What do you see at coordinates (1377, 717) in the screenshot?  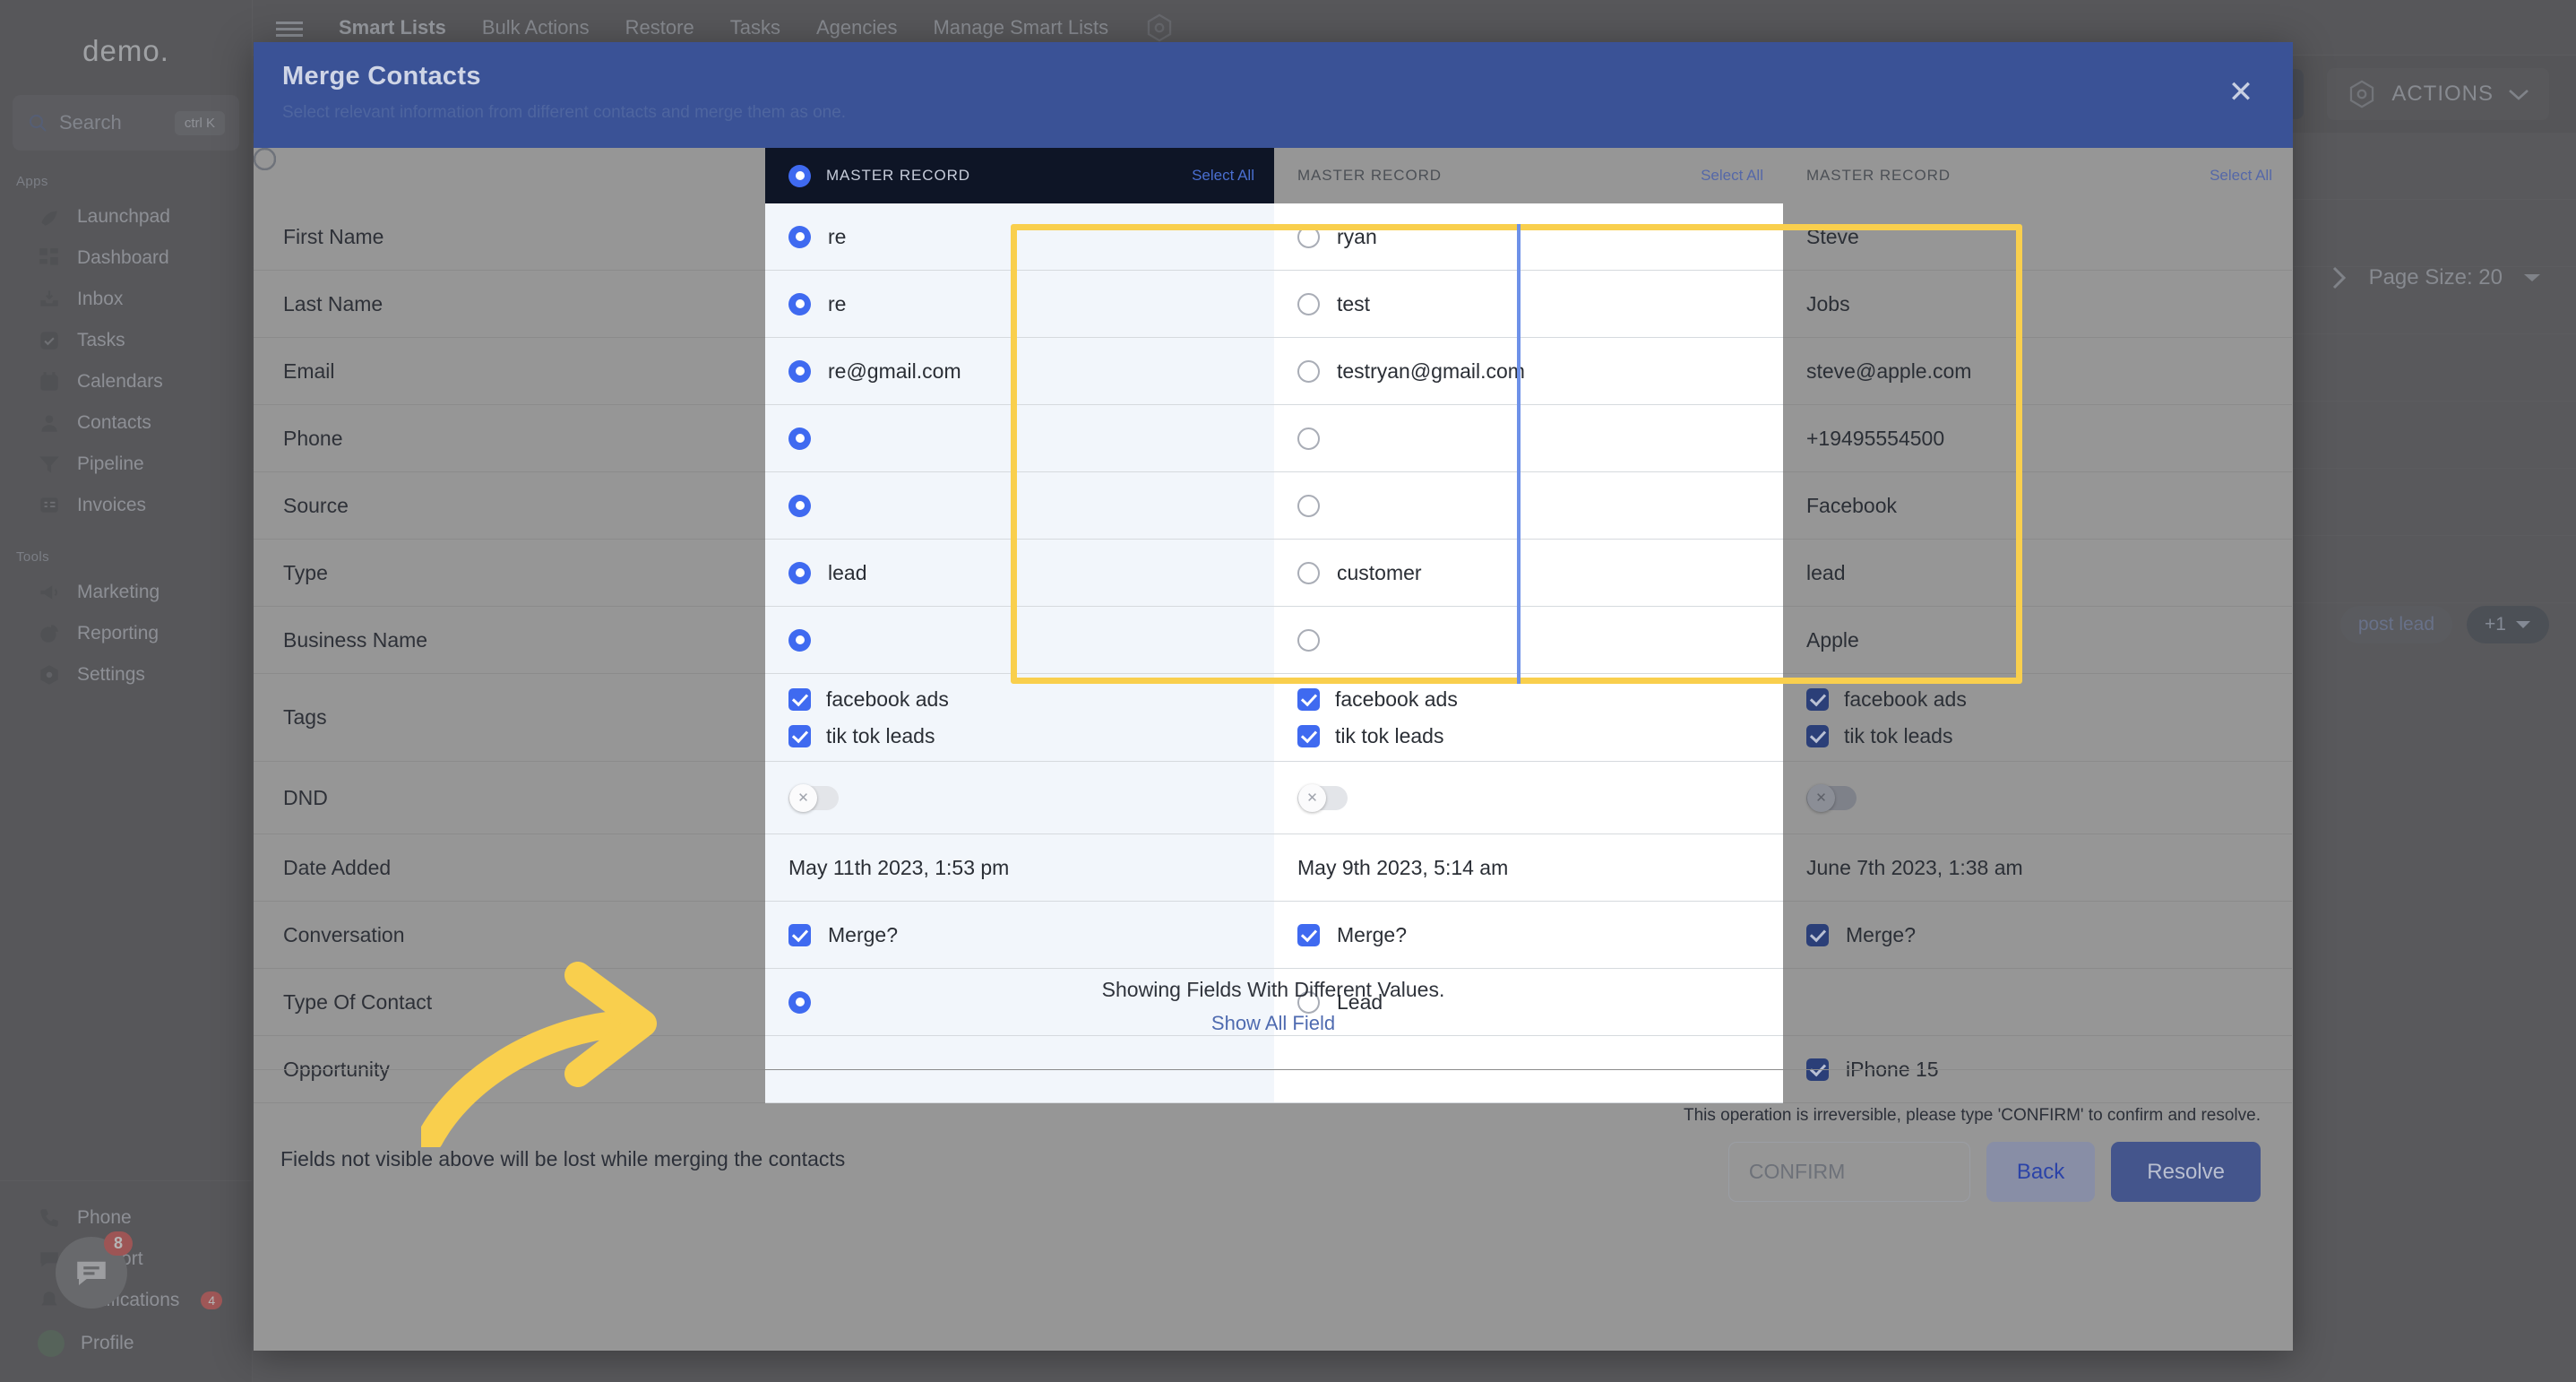 I see `tag-list: facebook ads tik tok leads` at bounding box center [1377, 717].